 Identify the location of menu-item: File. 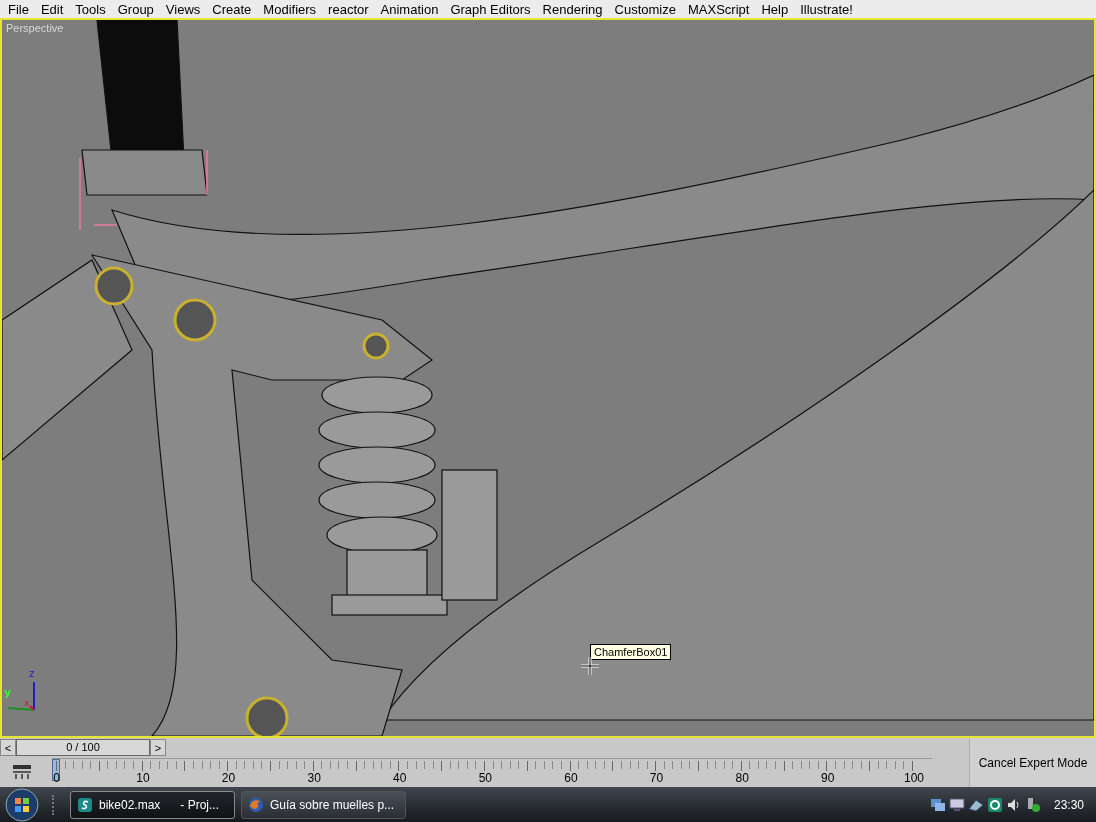
(18, 9).